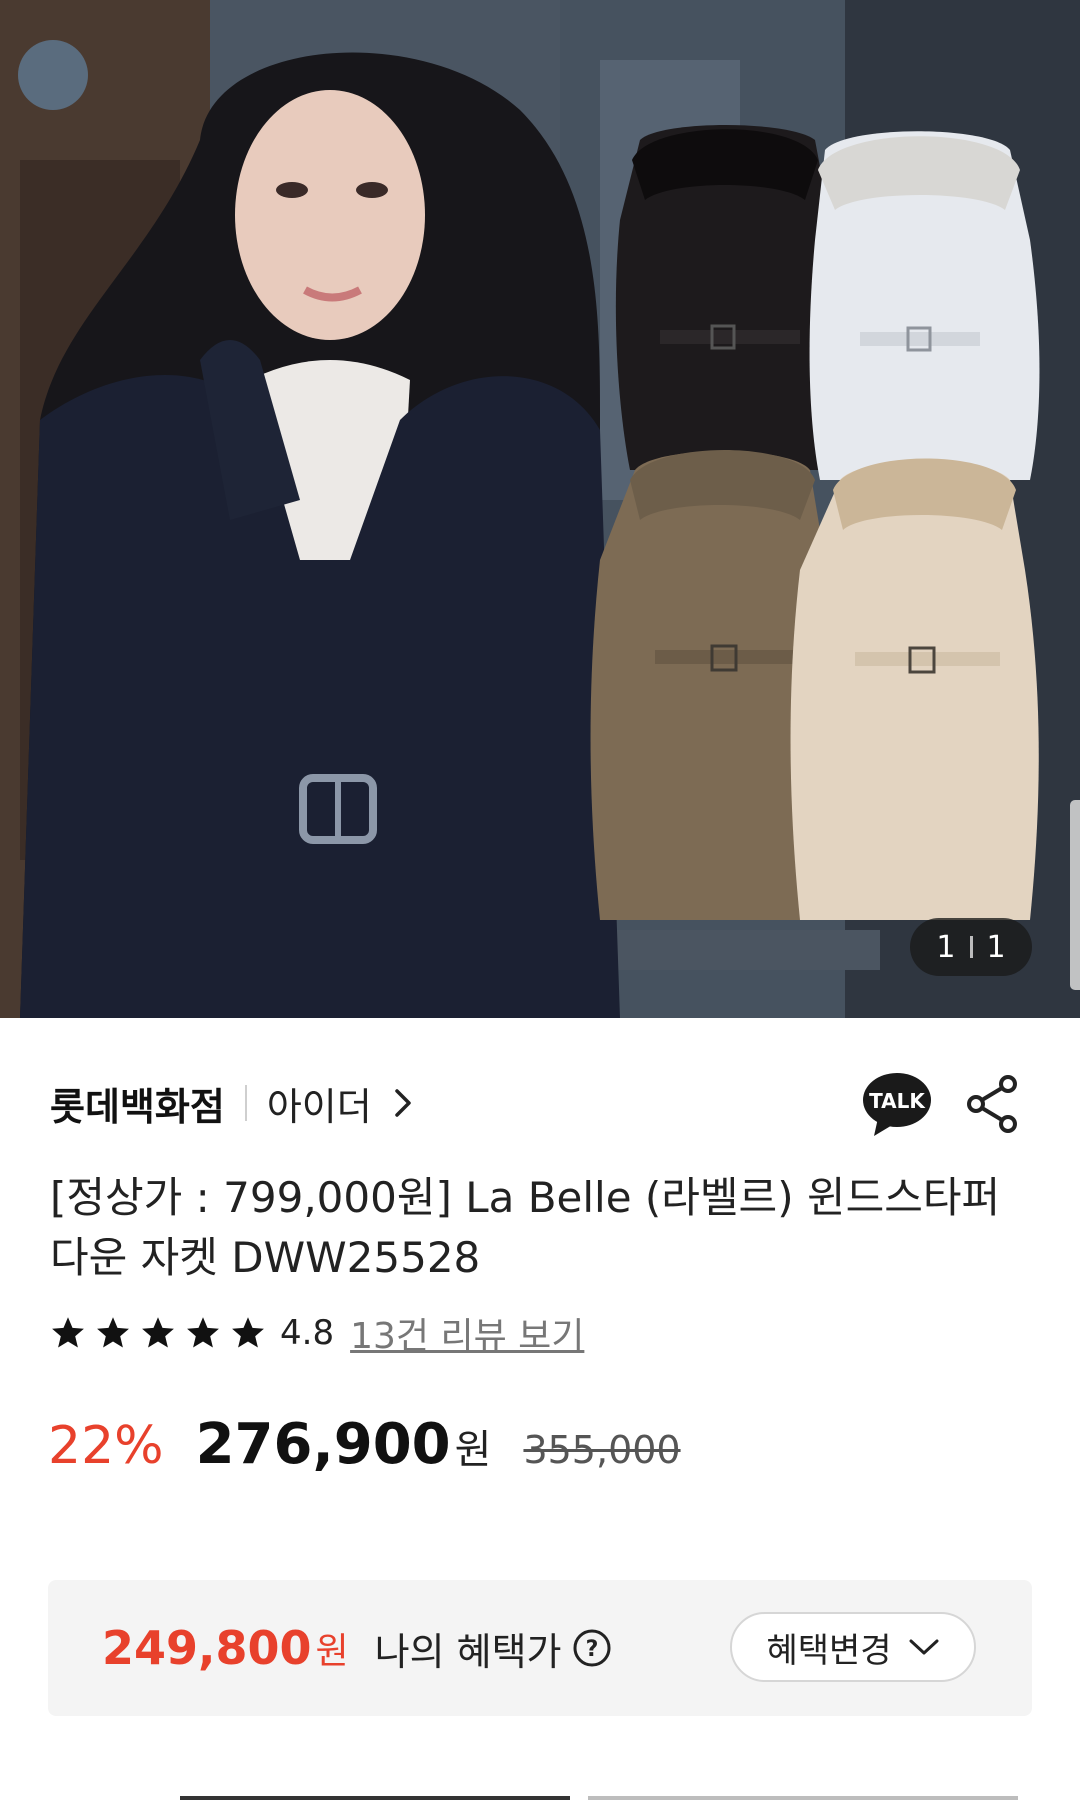 This screenshot has width=1080, height=1800. I want to click on svg-text: TALK, so click(897, 1101).